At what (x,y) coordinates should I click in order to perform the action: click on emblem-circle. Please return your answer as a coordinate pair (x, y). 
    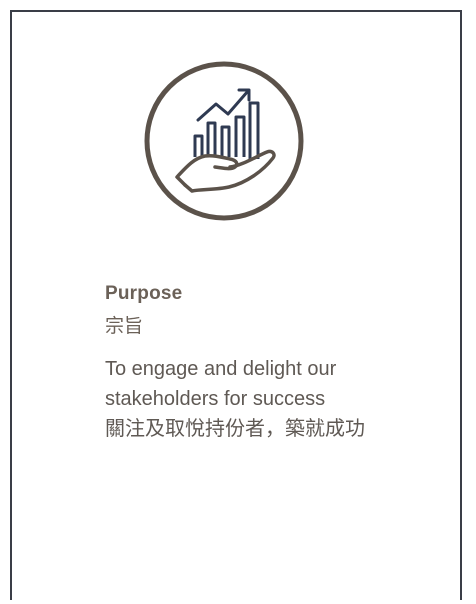
    Looking at the image, I should click on (224, 141).